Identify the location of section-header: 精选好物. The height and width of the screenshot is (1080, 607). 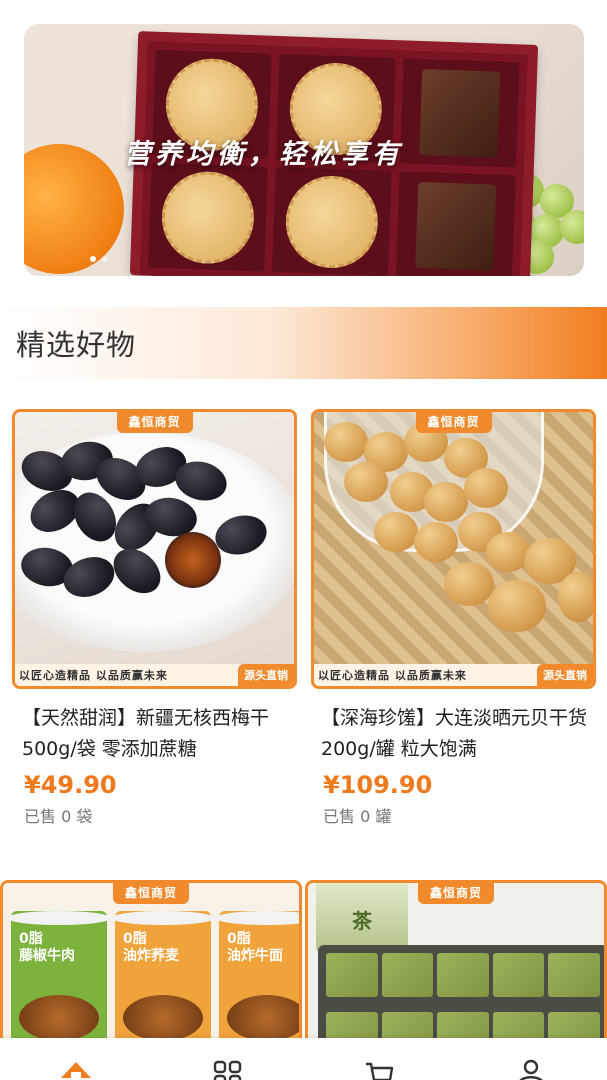
(303, 343).